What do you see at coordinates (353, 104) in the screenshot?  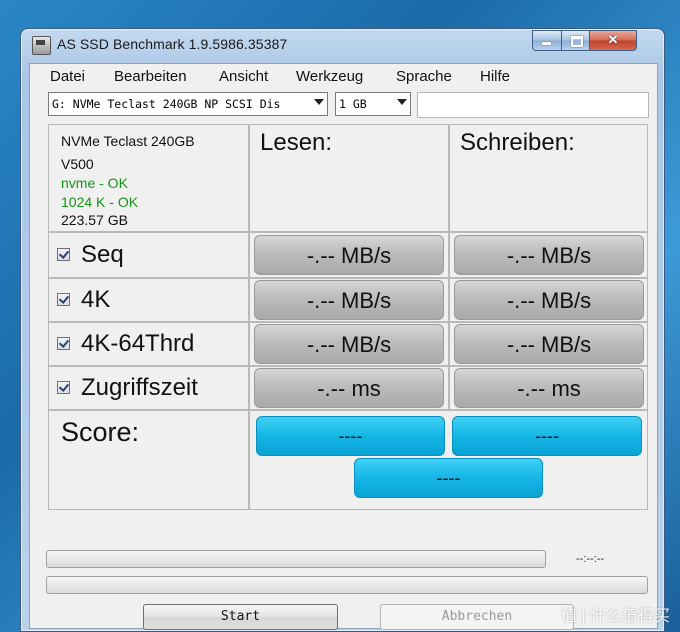 I see `size-select-value: 1 GB` at bounding box center [353, 104].